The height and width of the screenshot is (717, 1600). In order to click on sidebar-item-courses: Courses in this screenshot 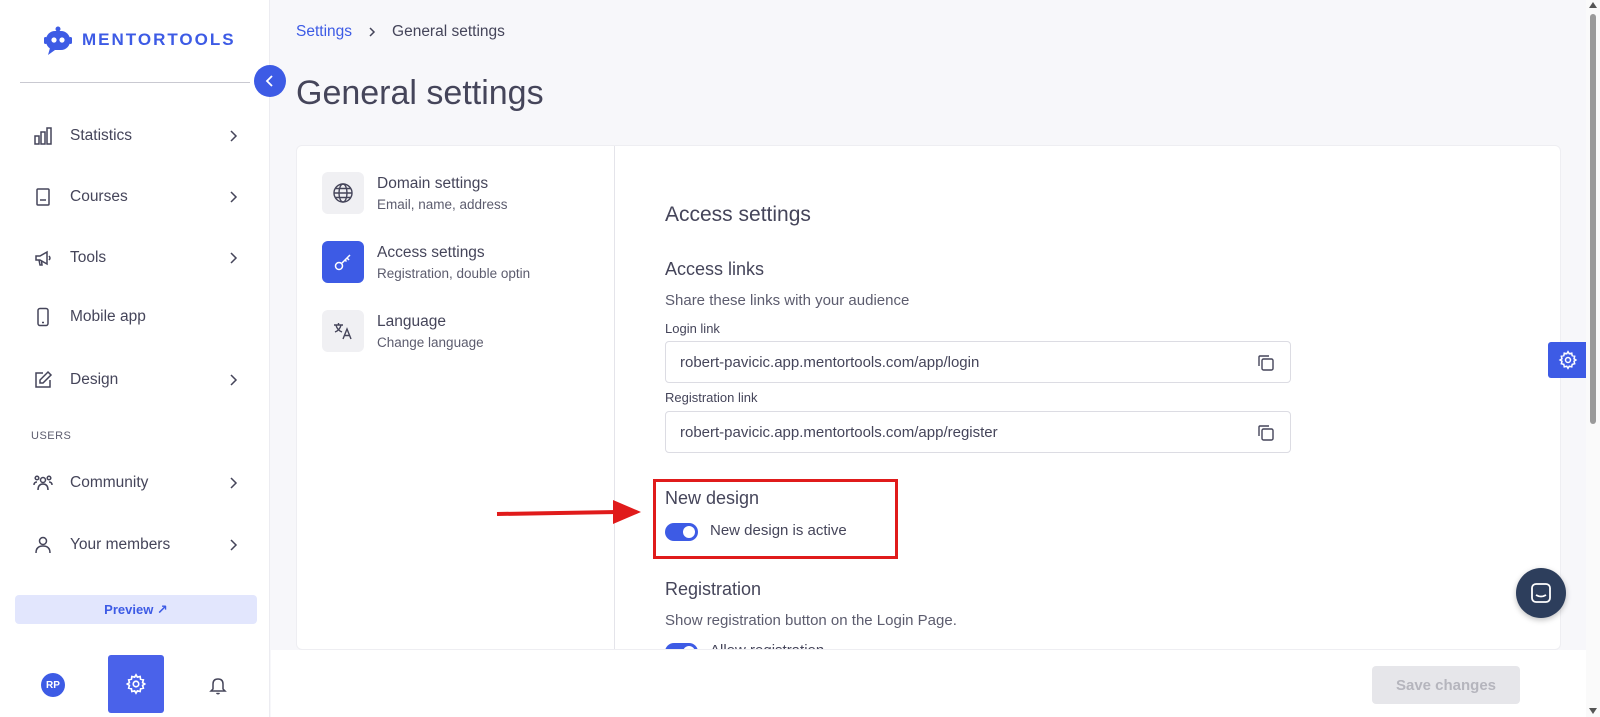, I will do `click(135, 197)`.